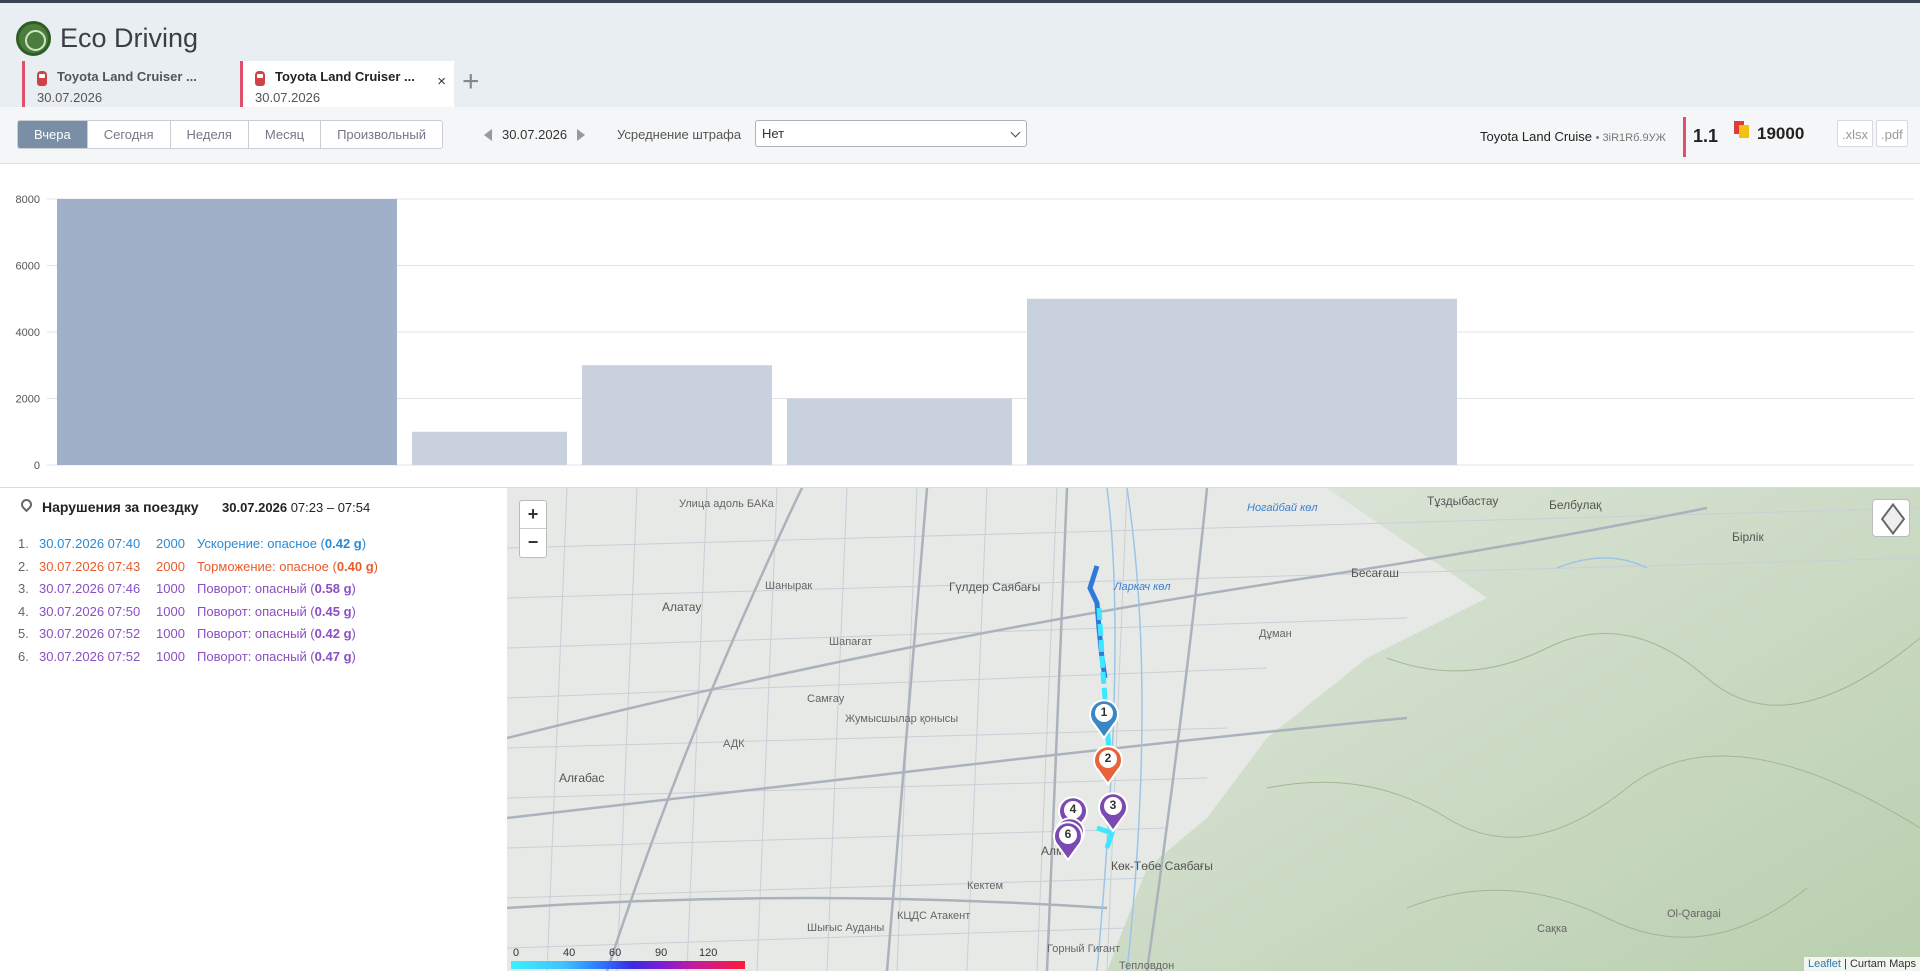  What do you see at coordinates (1084, 949) in the screenshot?
I see `map-label: Горный Гигант` at bounding box center [1084, 949].